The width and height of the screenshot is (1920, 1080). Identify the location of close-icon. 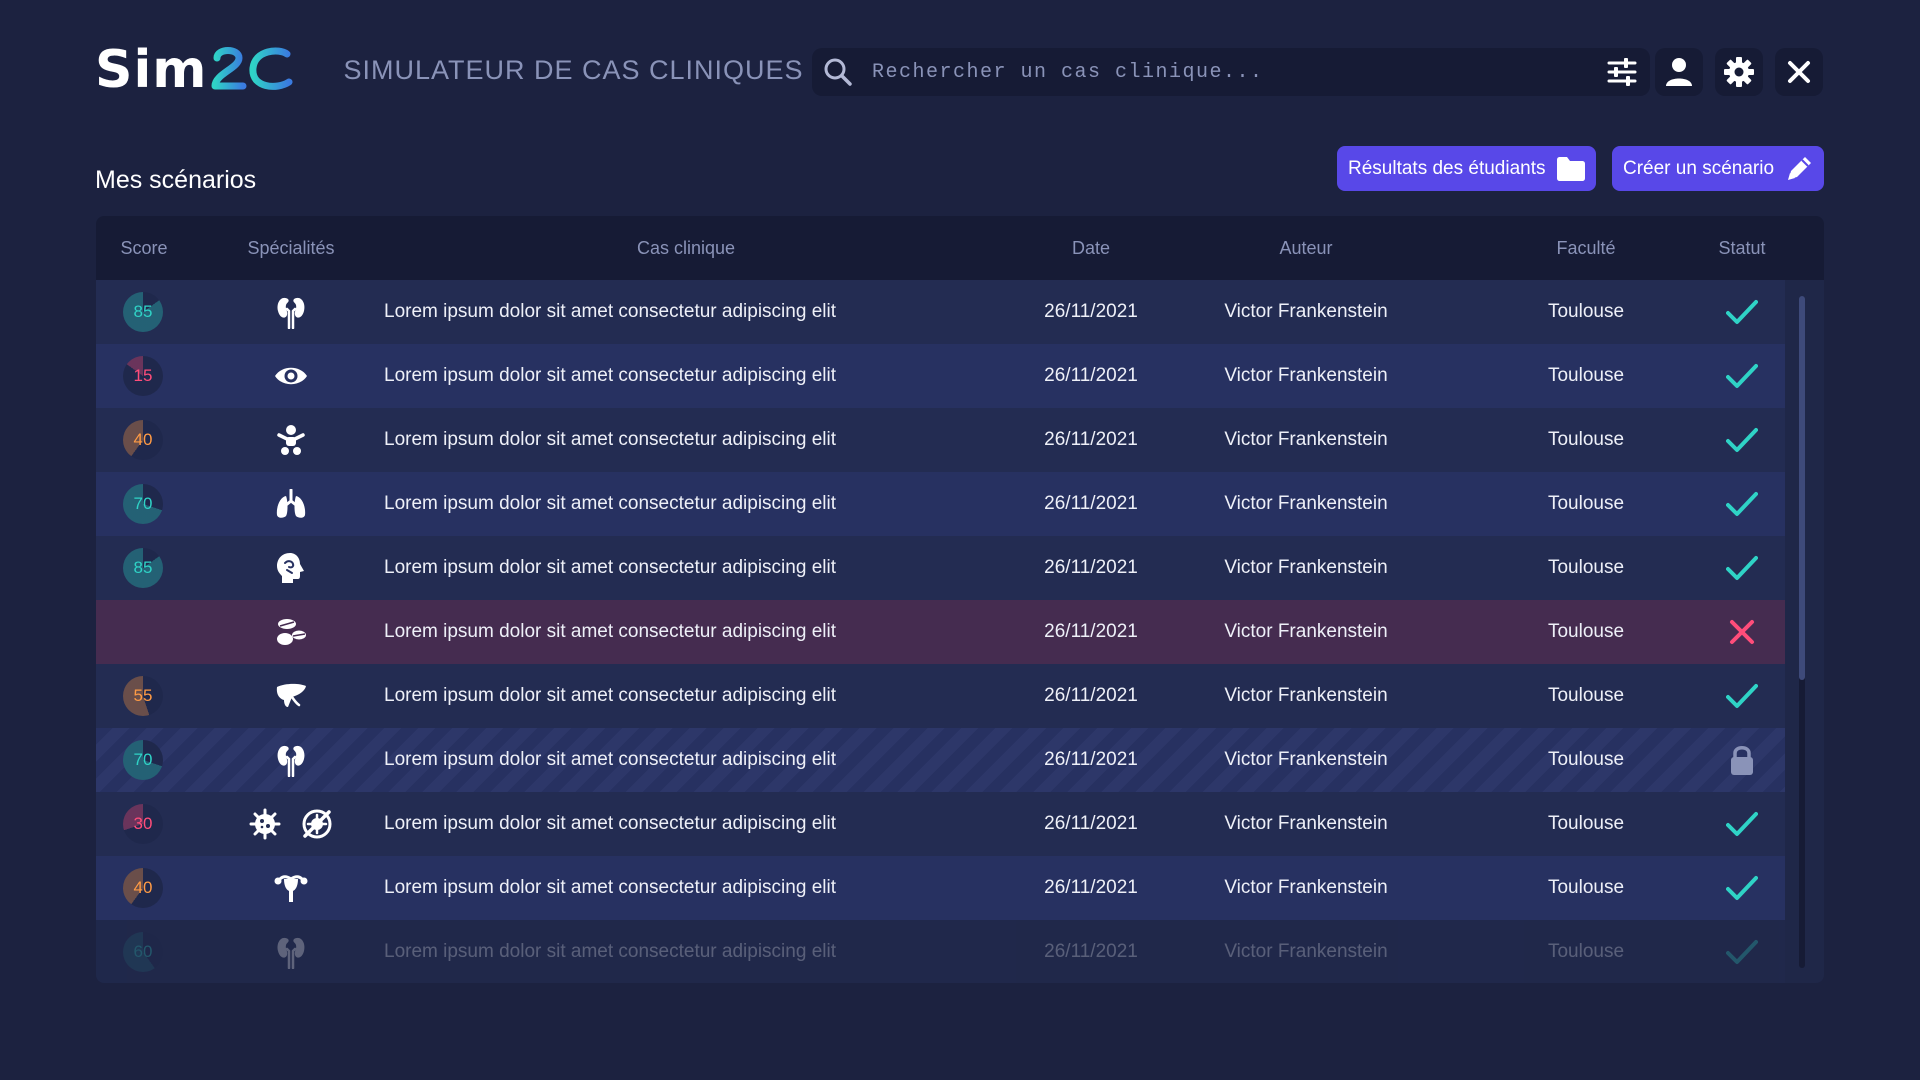
(1799, 72).